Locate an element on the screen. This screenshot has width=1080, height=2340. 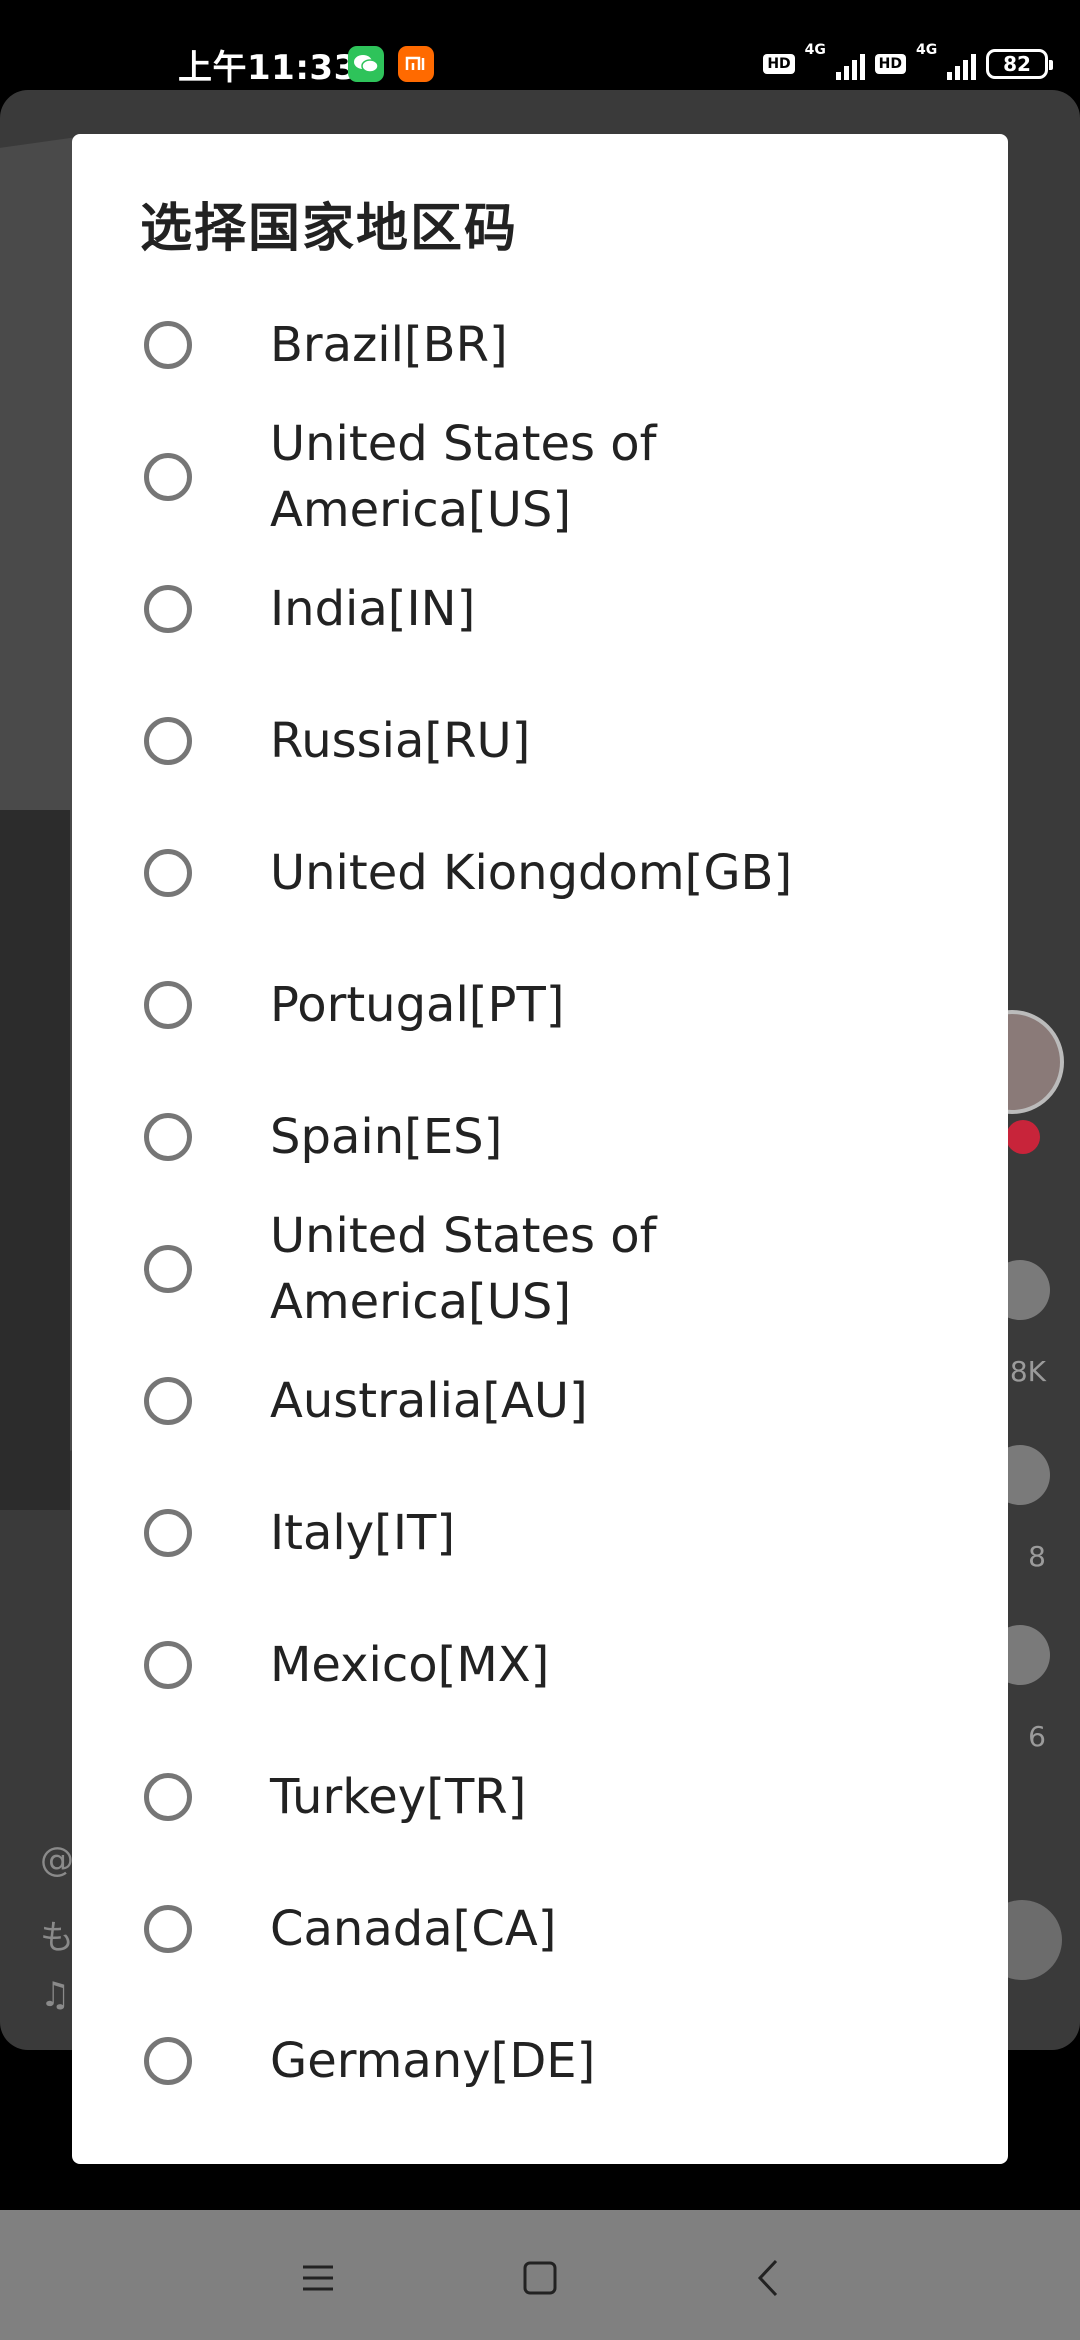
country-option: Mexico[MX] is located at coordinates (540, 1665).